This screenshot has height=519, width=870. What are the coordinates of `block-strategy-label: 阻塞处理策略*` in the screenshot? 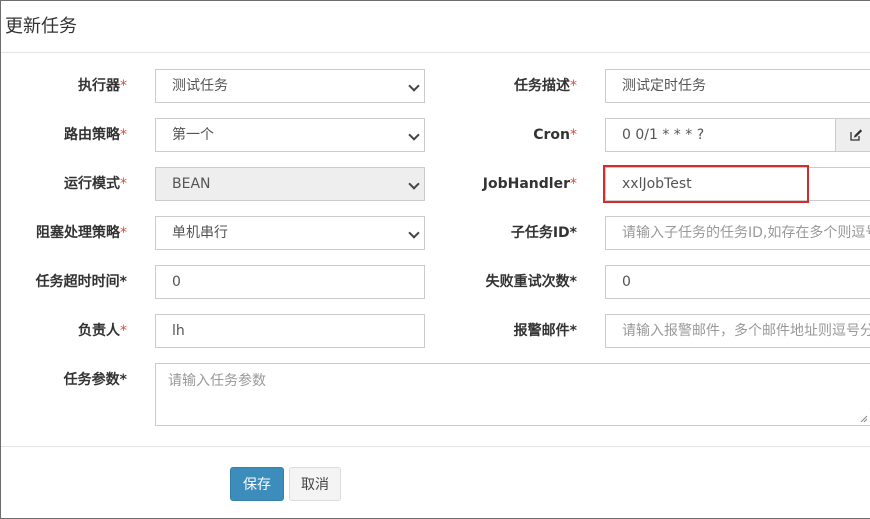 It's located at (81, 233).